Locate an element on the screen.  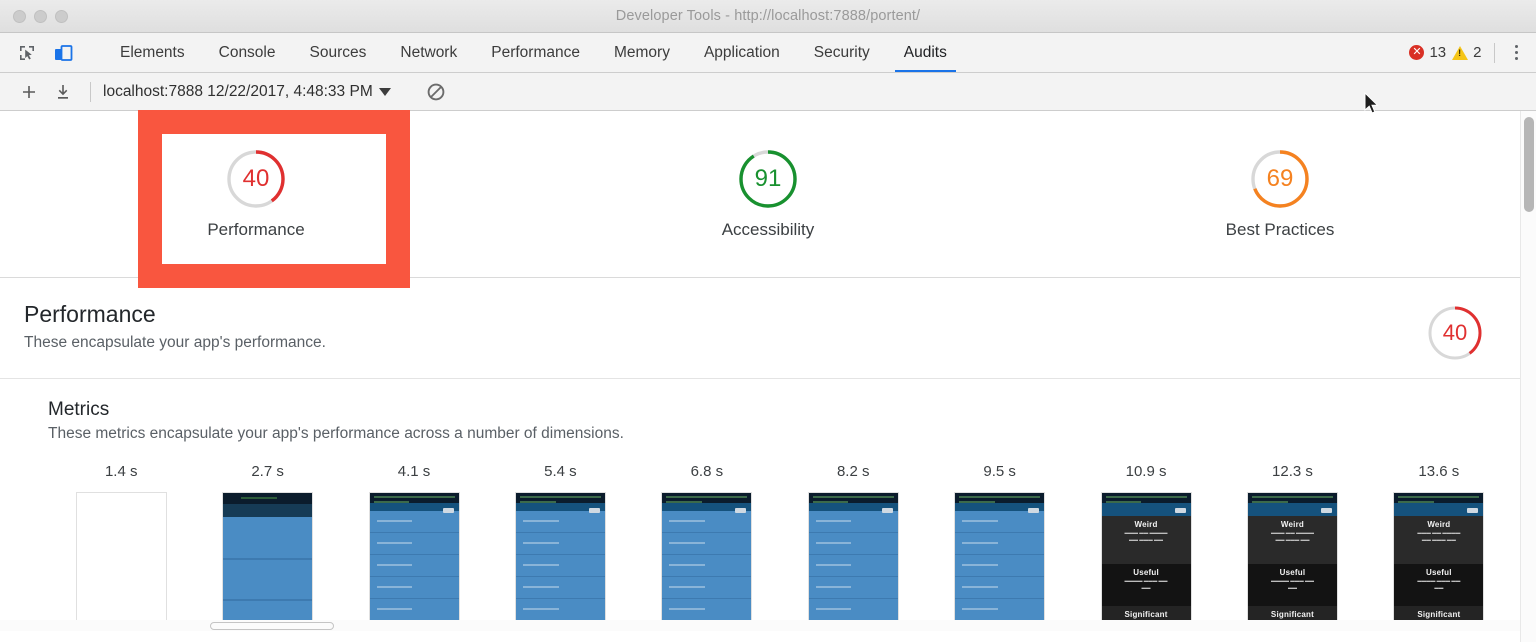
audit-report-selector: localhost:7888 12/22/2017, 4:48:33 PM is located at coordinates (247, 92).